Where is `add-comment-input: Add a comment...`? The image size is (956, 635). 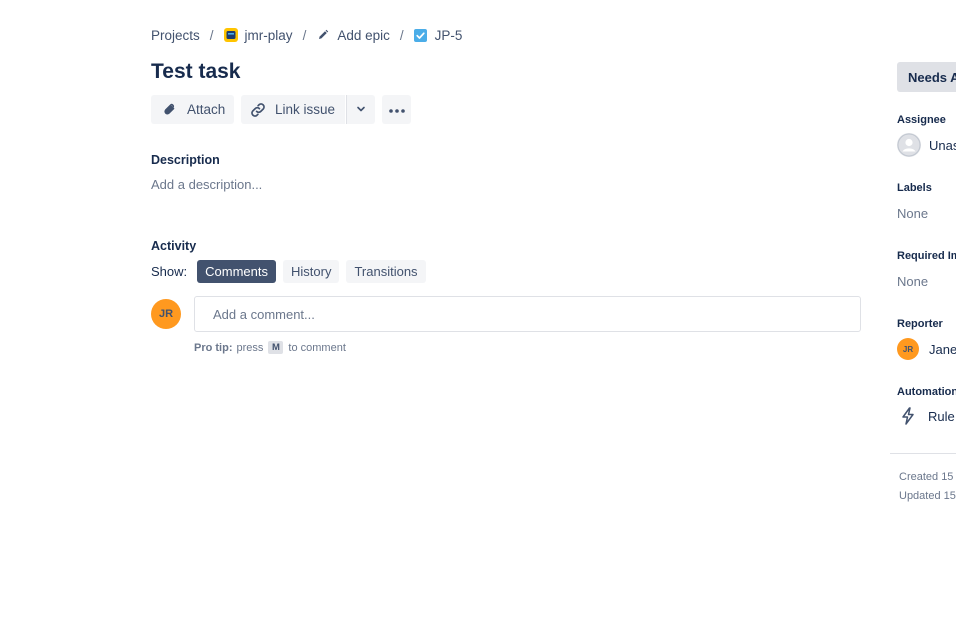 add-comment-input: Add a comment... is located at coordinates (527, 314).